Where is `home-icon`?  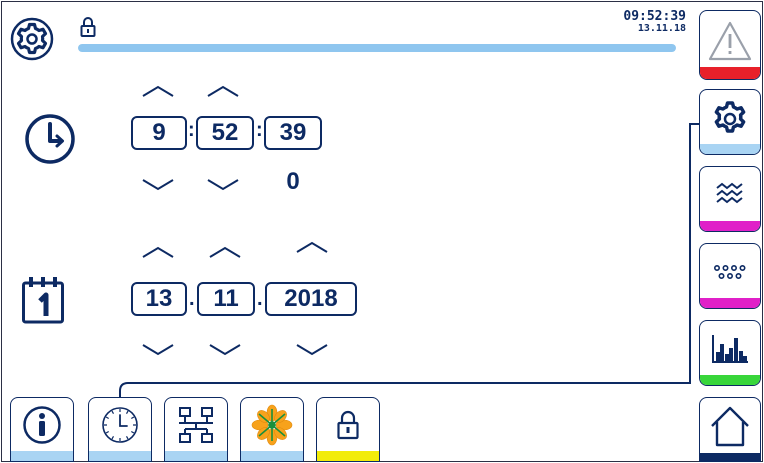 home-icon is located at coordinates (730, 426).